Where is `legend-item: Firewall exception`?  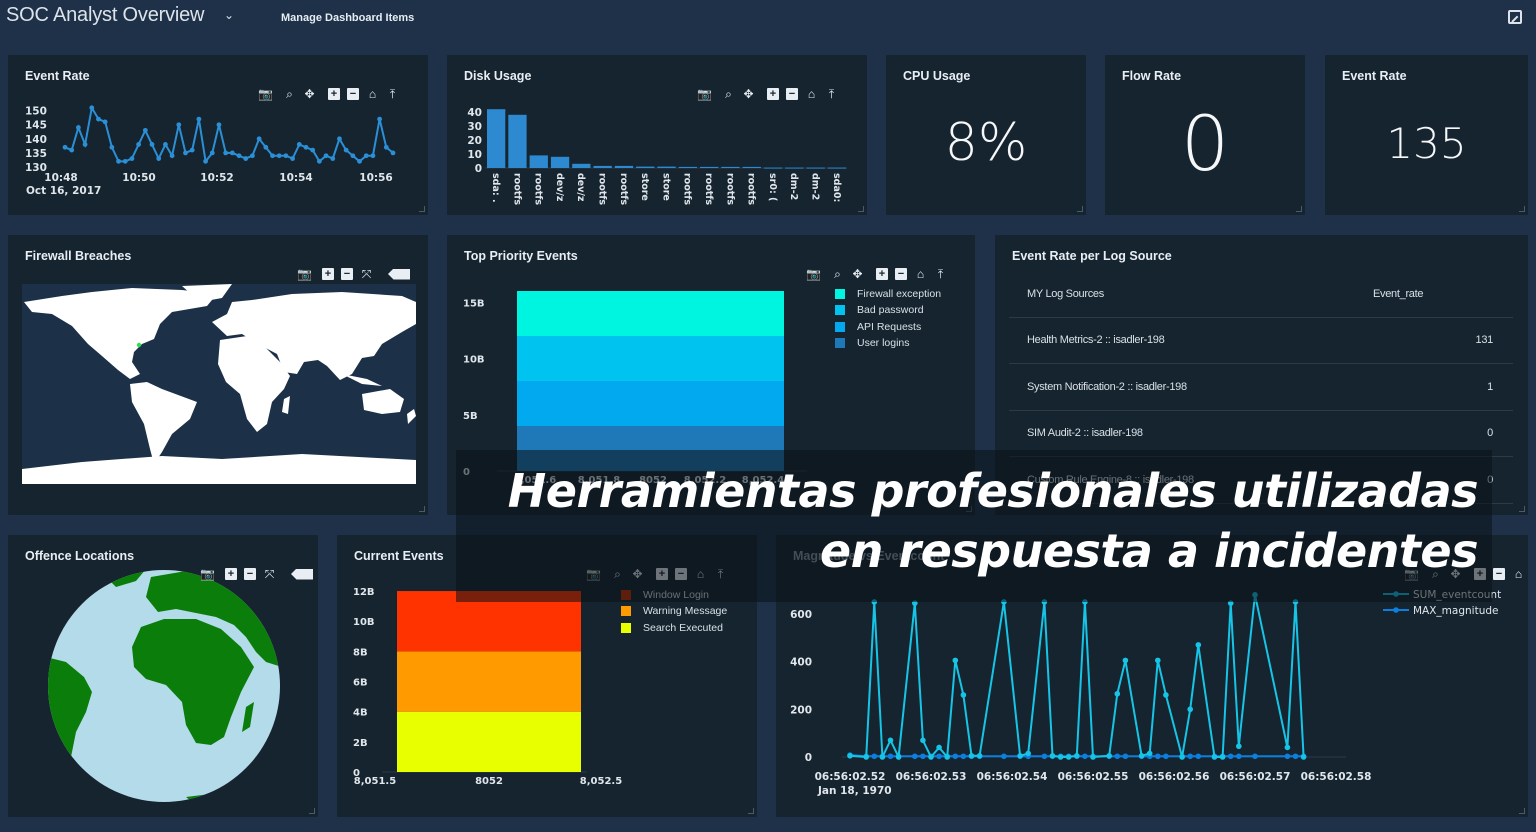 legend-item: Firewall exception is located at coordinates (888, 294).